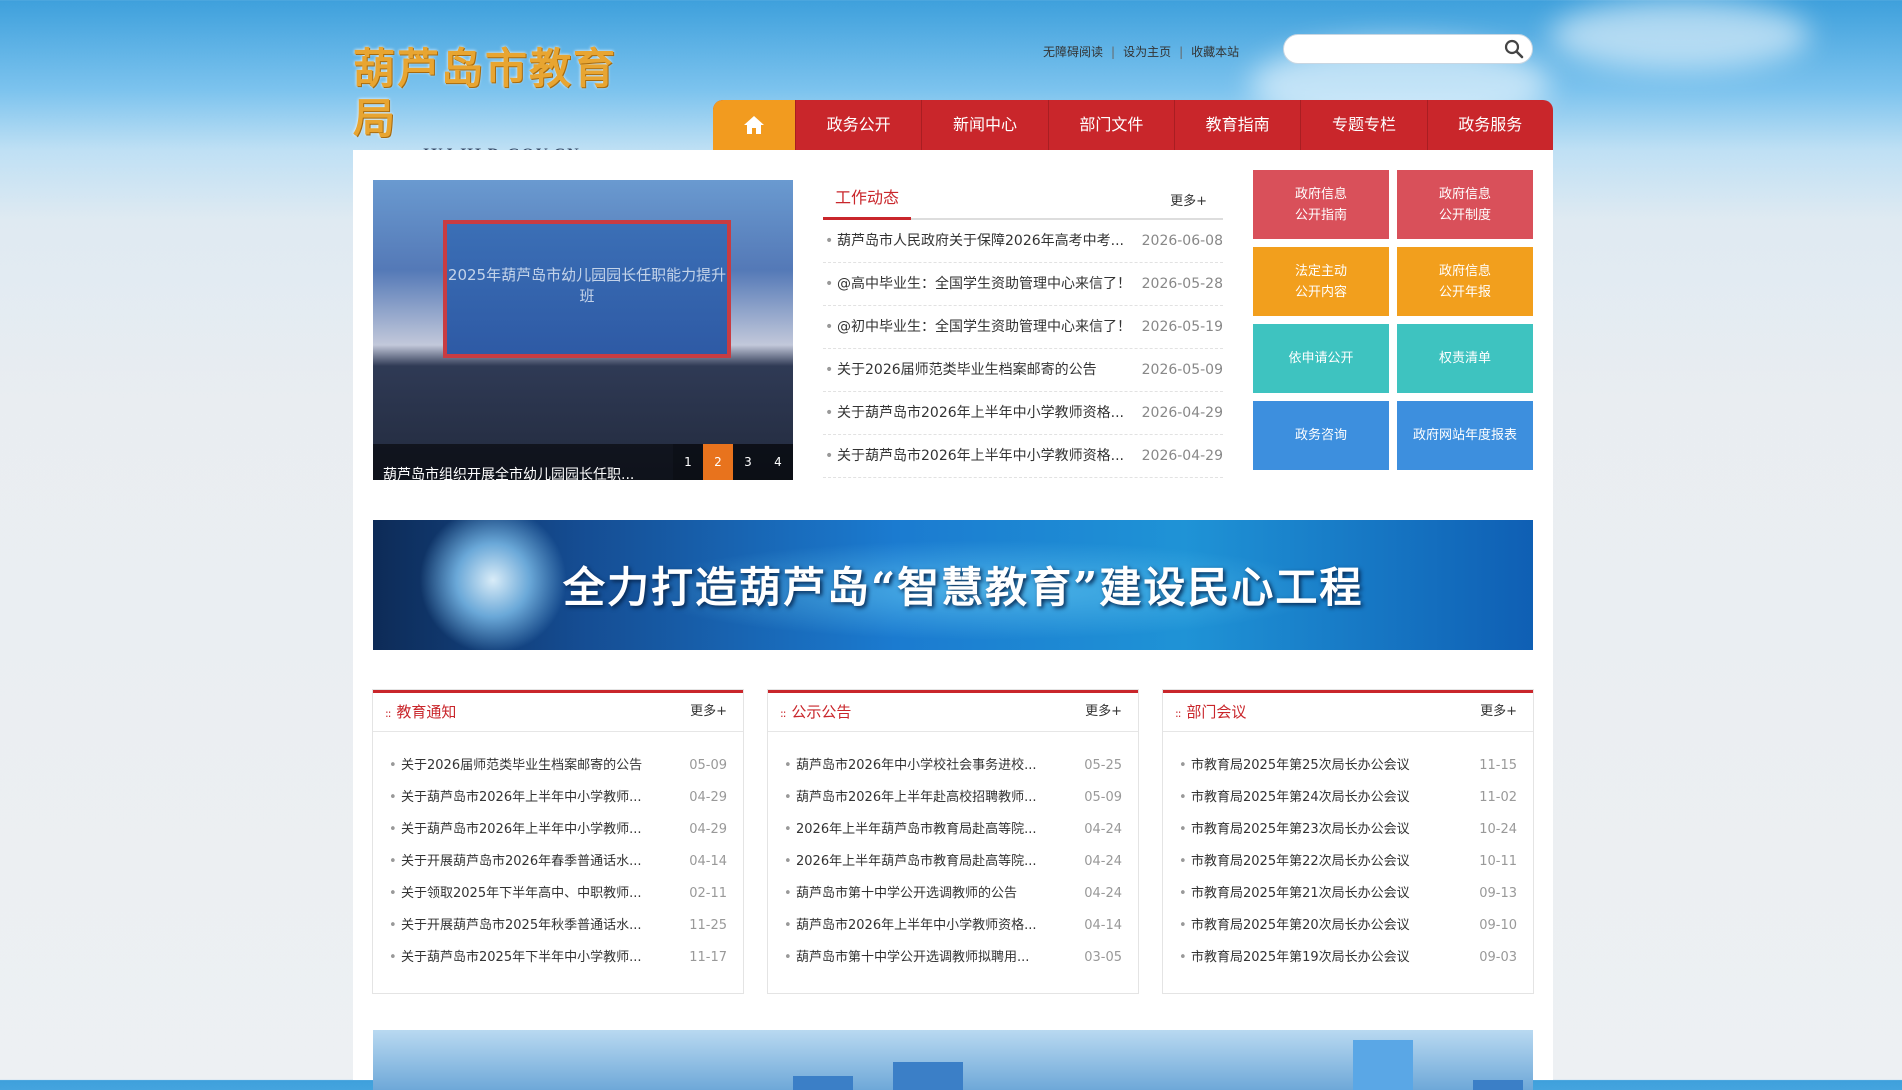 This screenshot has width=1902, height=1090. What do you see at coordinates (953, 585) in the screenshot?
I see `smart-education-banner: 全力打造葫芦岛“智慧教育”建设民心工程` at bounding box center [953, 585].